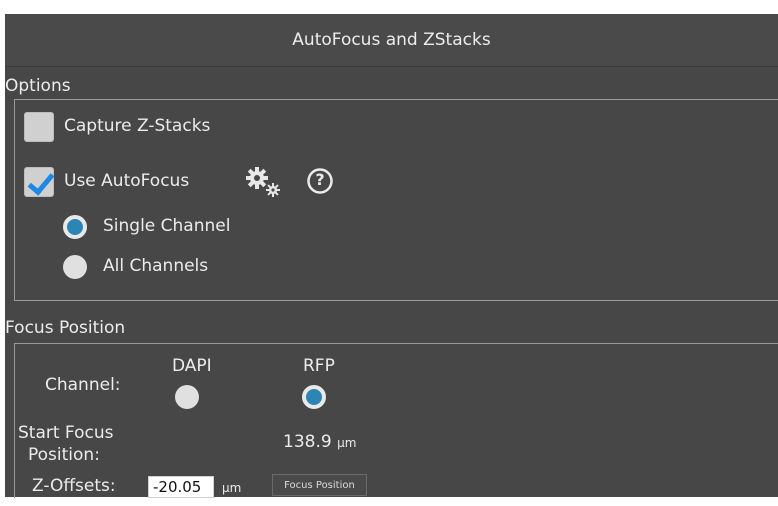 This screenshot has height=506, width=778. What do you see at coordinates (307, 442) in the screenshot?
I see `start-focus-number: 138.9` at bounding box center [307, 442].